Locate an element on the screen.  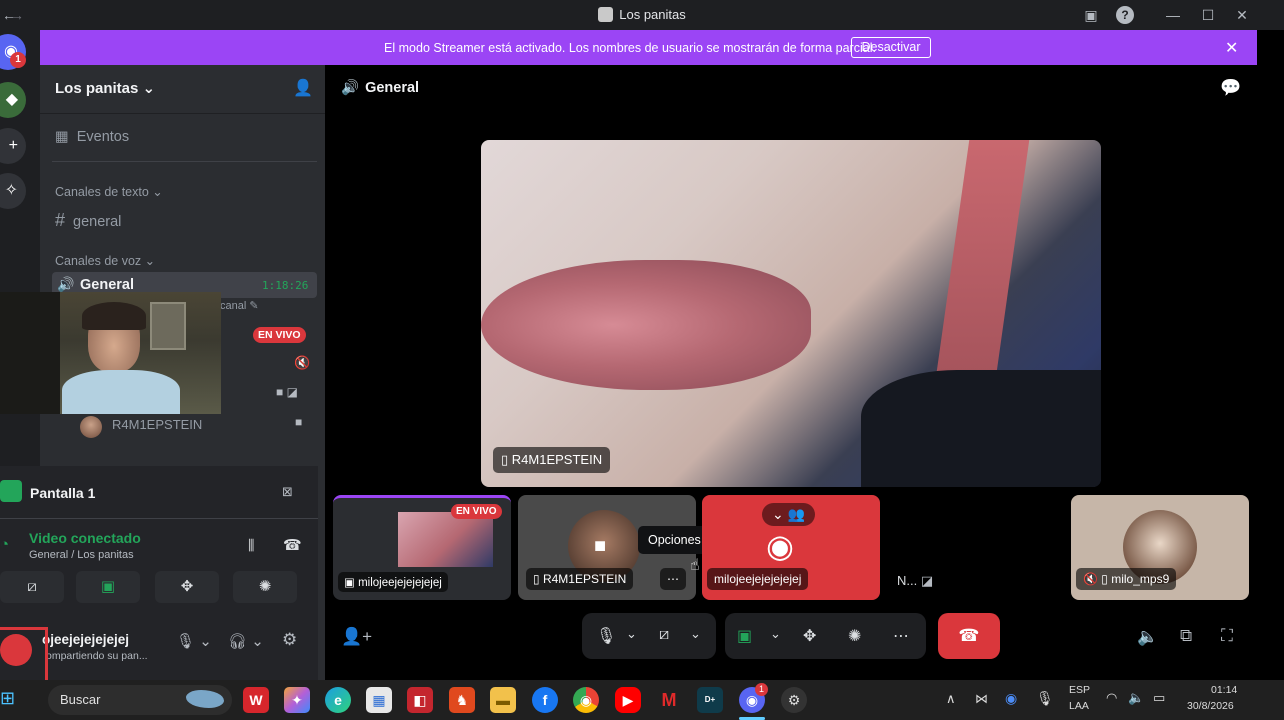
calendar-icon: ▦ is located at coordinates (62, 137).